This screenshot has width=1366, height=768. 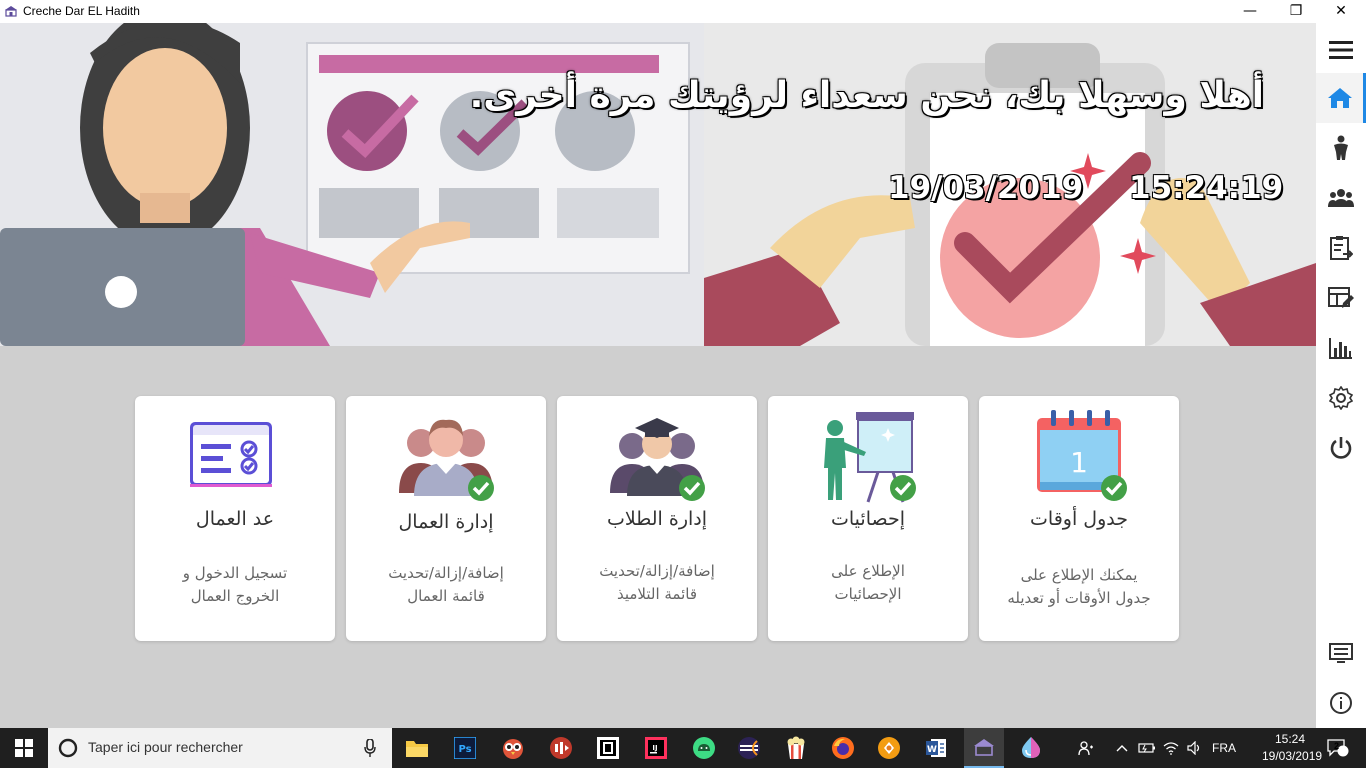 What do you see at coordinates (986, 188) in the screenshot?
I see `current-date: 19/03/2019` at bounding box center [986, 188].